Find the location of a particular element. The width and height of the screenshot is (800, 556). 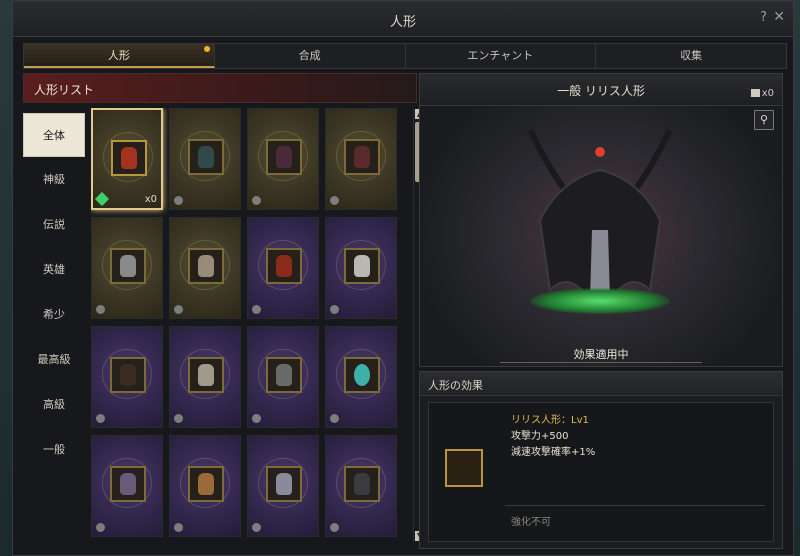

window-title: 人形 is located at coordinates (402, 22).